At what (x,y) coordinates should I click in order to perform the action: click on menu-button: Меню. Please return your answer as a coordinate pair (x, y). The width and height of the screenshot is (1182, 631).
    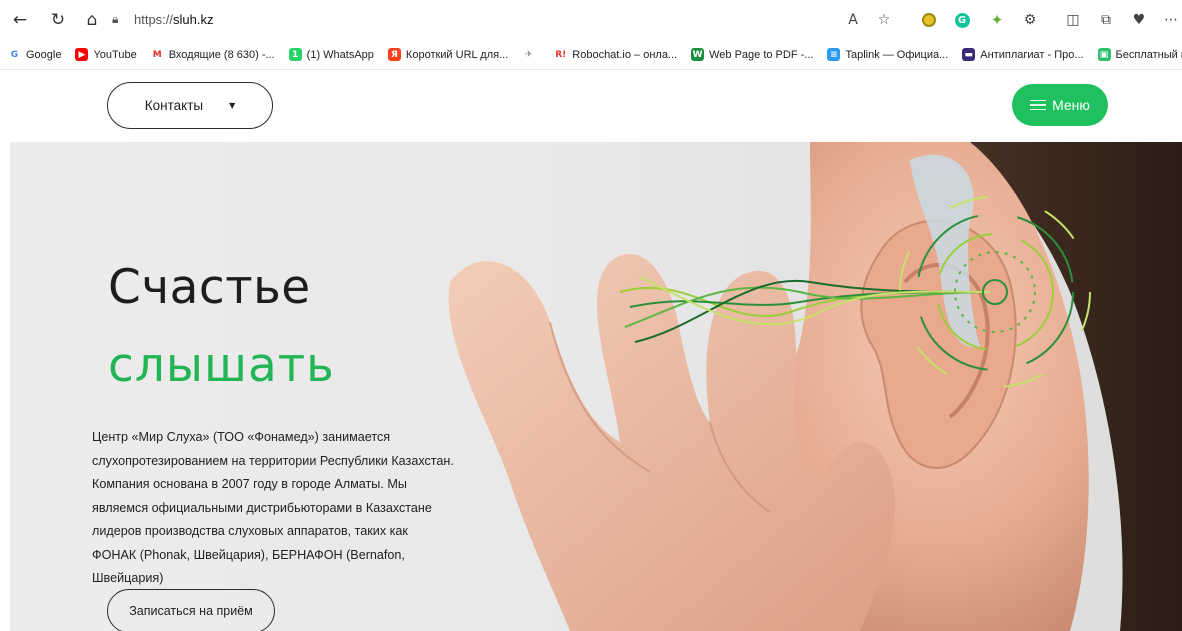
    Looking at the image, I should click on (1060, 105).